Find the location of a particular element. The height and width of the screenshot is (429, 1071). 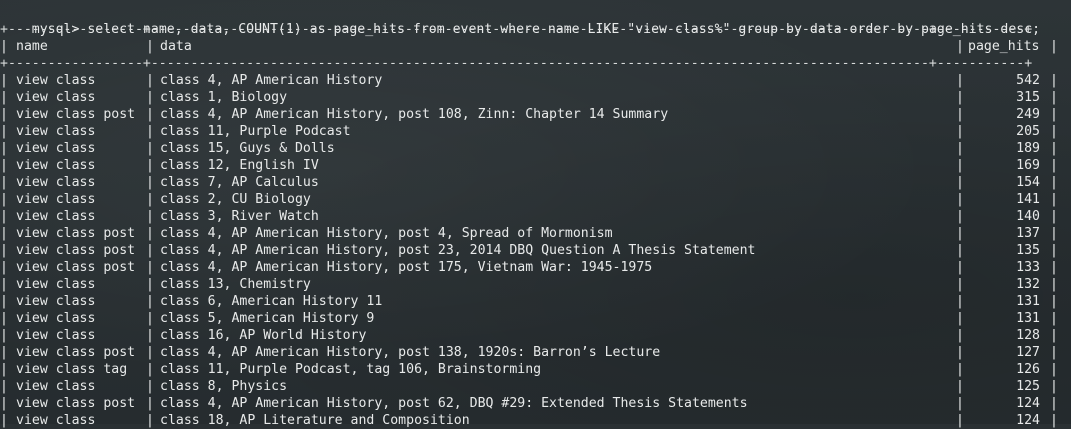

cell-data: class 6, American History 11 is located at coordinates (271, 301).